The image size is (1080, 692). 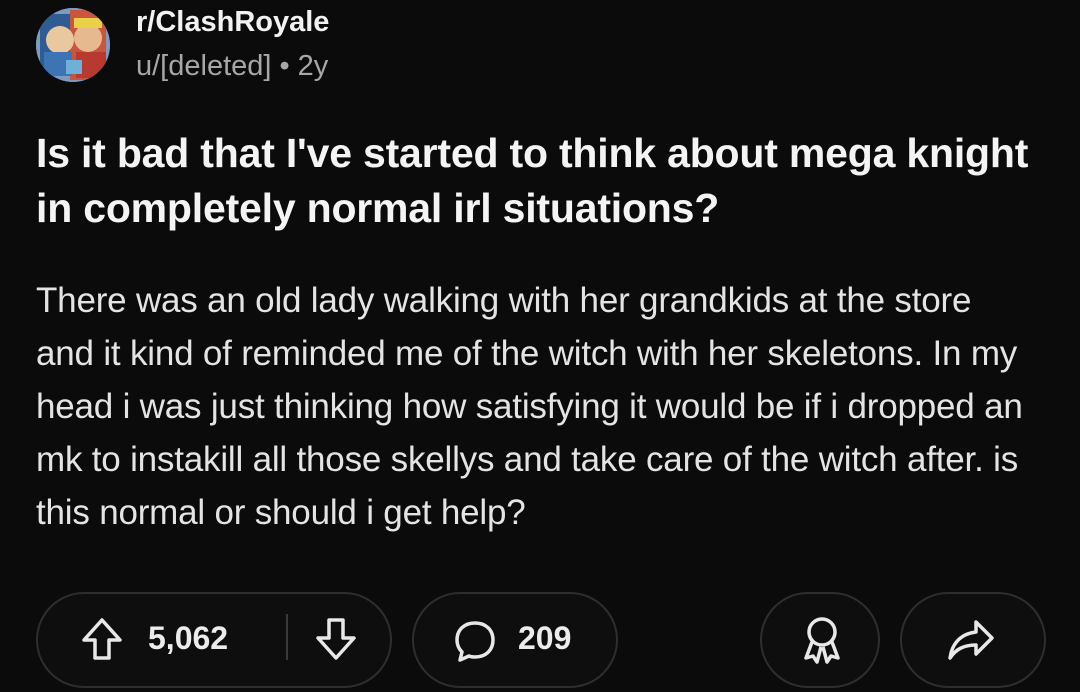 What do you see at coordinates (287, 637) in the screenshot?
I see `vote-divider` at bounding box center [287, 637].